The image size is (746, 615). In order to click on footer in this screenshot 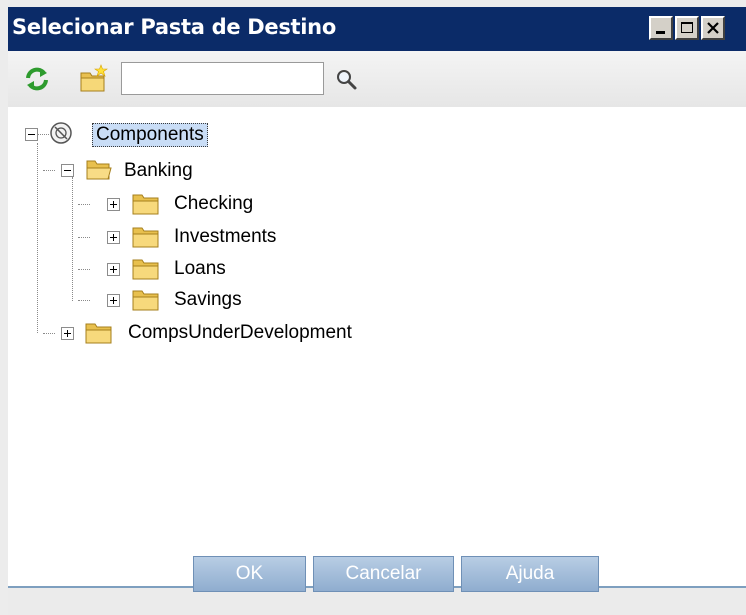, I will do `click(377, 601)`.